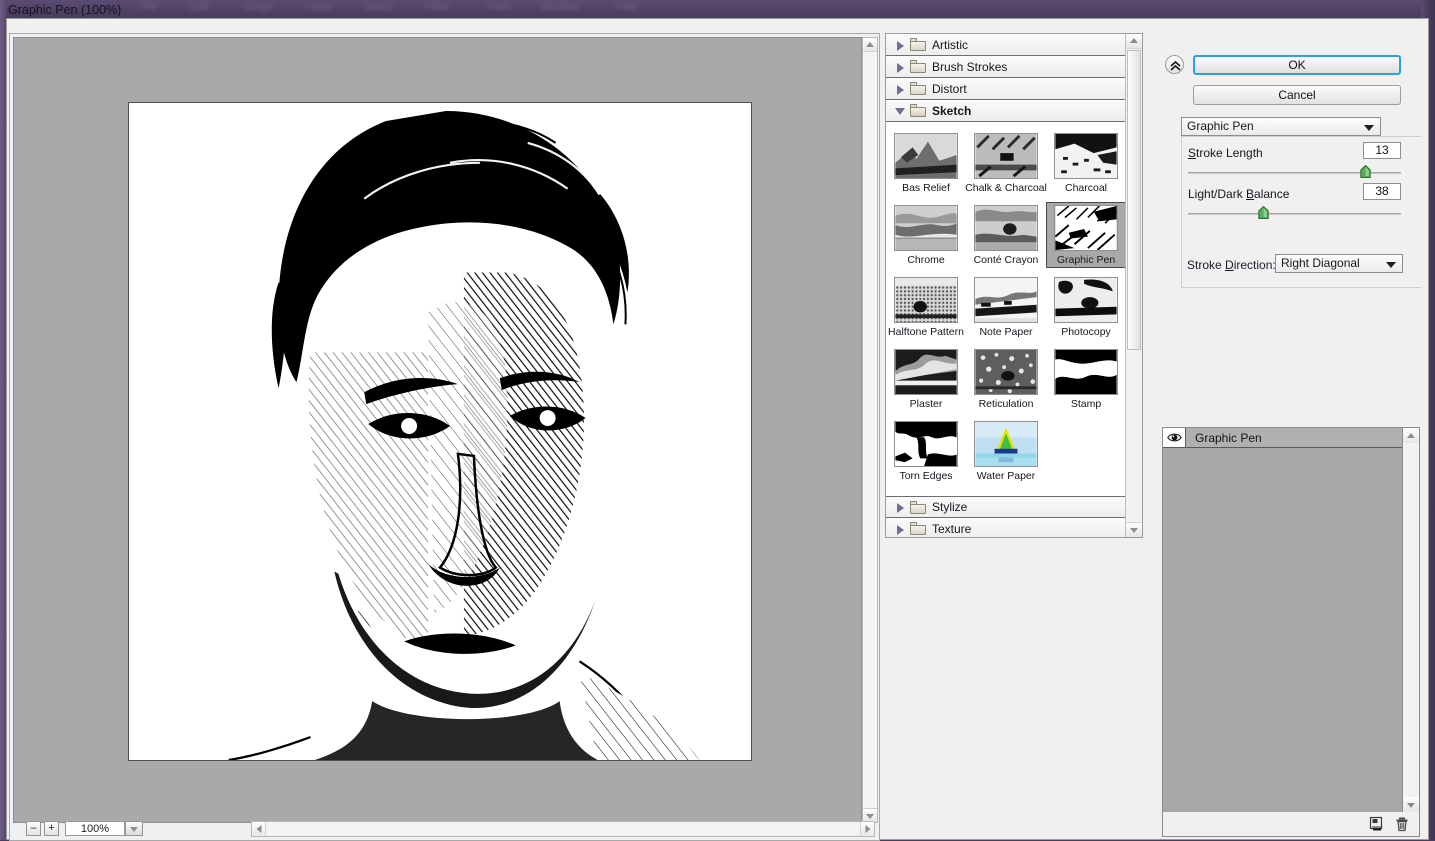 This screenshot has height=841, width=1435. I want to click on filter-category-sketch: Sketch, so click(1006, 111).